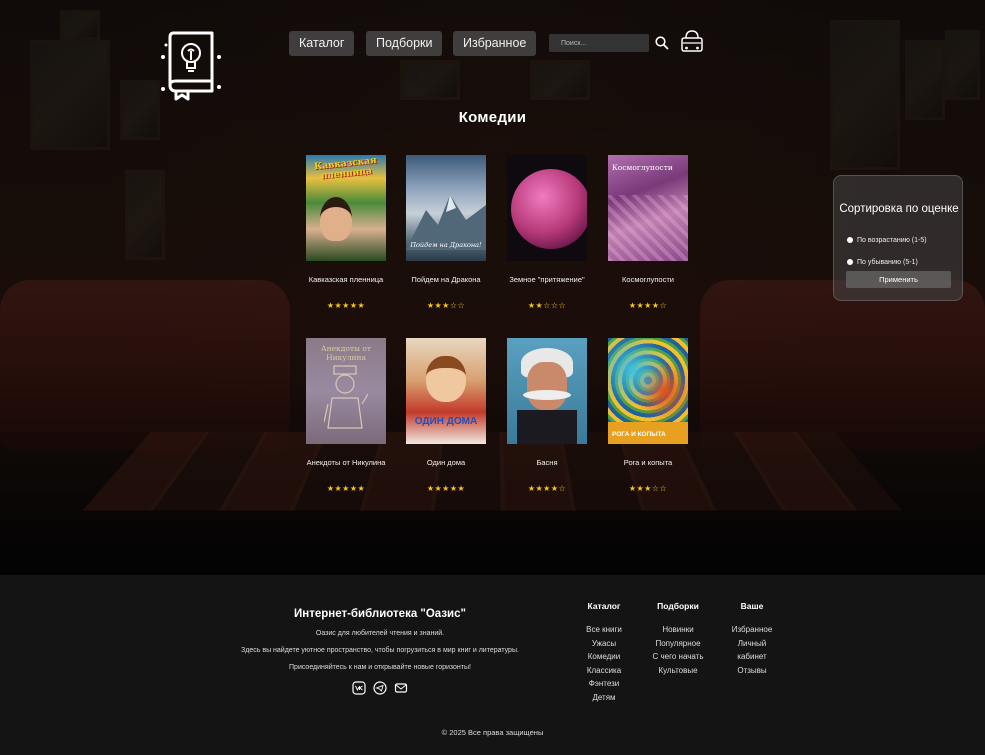  Describe the element at coordinates (191, 65) in the screenshot. I see `library-logo` at that location.